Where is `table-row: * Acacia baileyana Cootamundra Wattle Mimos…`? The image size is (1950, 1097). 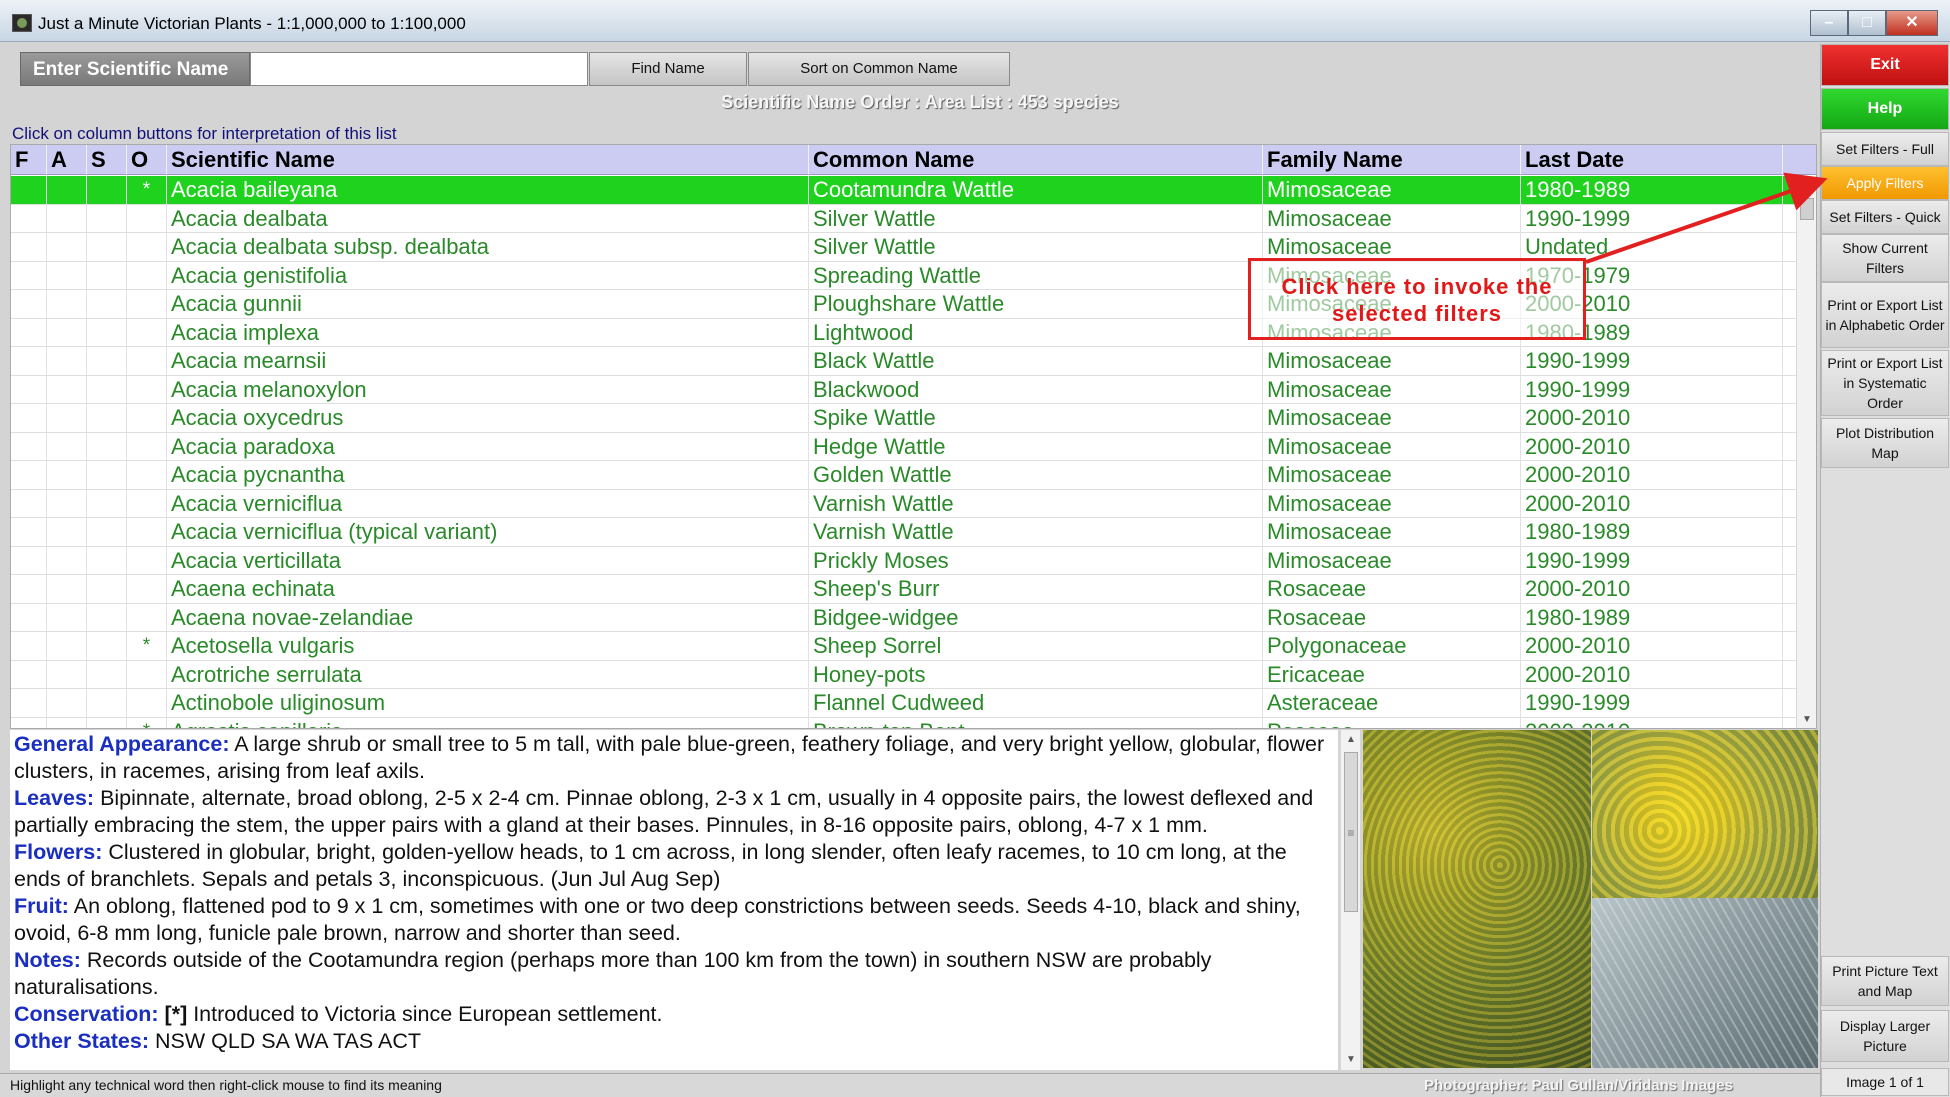
table-row: * Acacia baileyana Cootamundra Wattle Mimos… is located at coordinates (906, 190).